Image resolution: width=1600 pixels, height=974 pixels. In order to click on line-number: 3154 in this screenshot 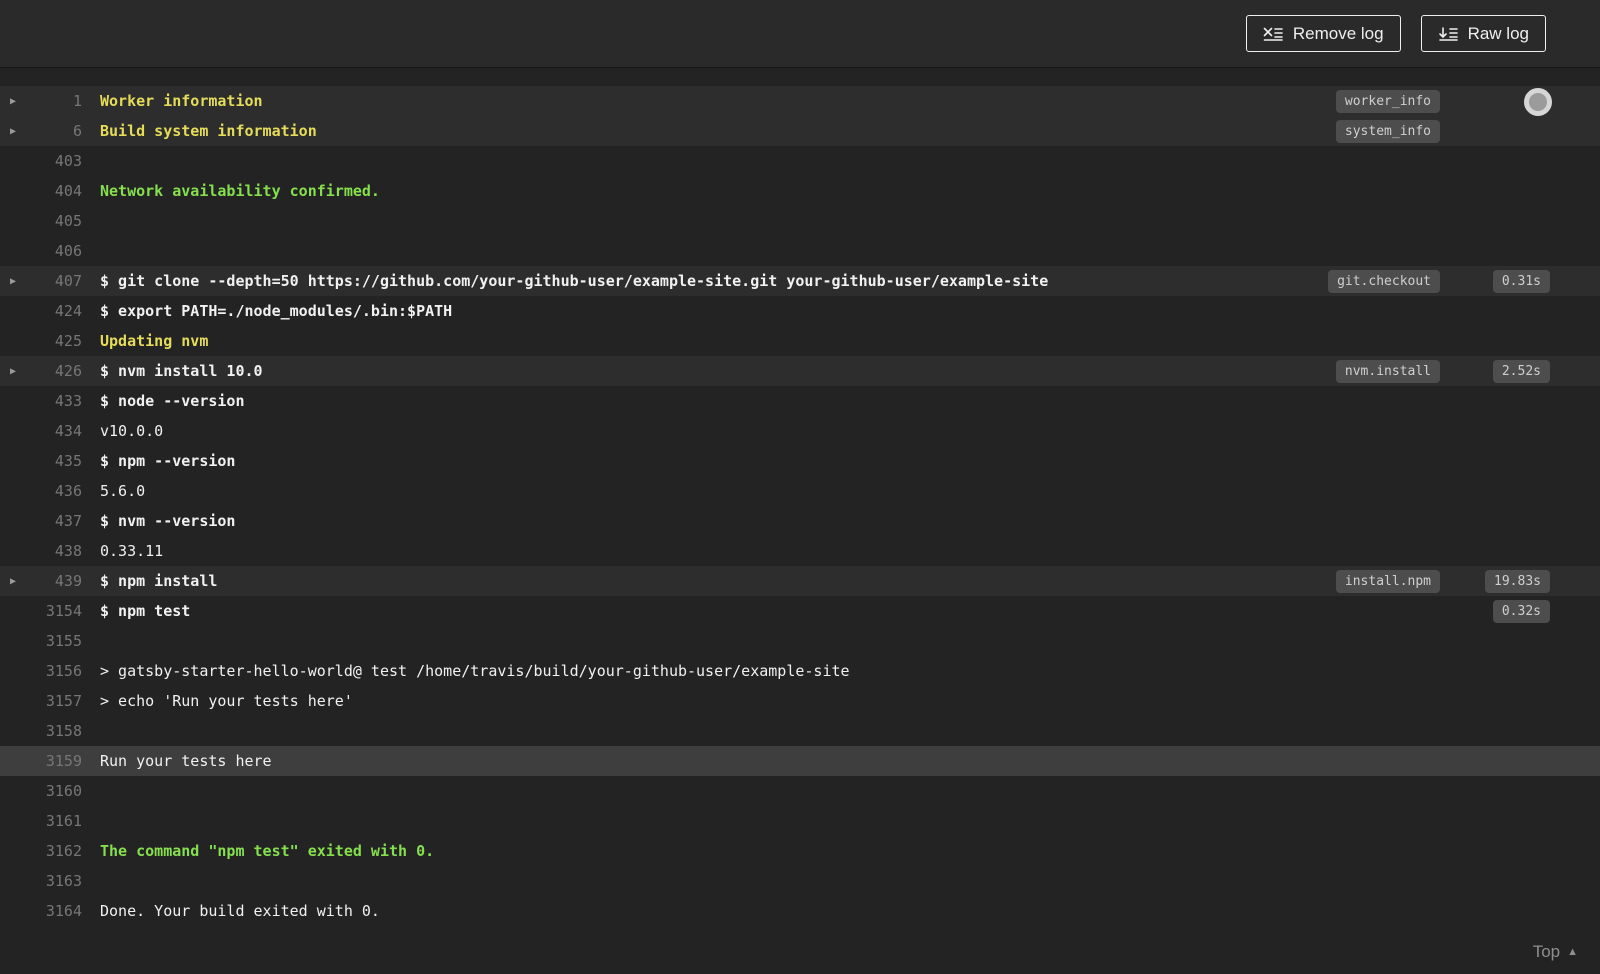, I will do `click(56, 611)`.